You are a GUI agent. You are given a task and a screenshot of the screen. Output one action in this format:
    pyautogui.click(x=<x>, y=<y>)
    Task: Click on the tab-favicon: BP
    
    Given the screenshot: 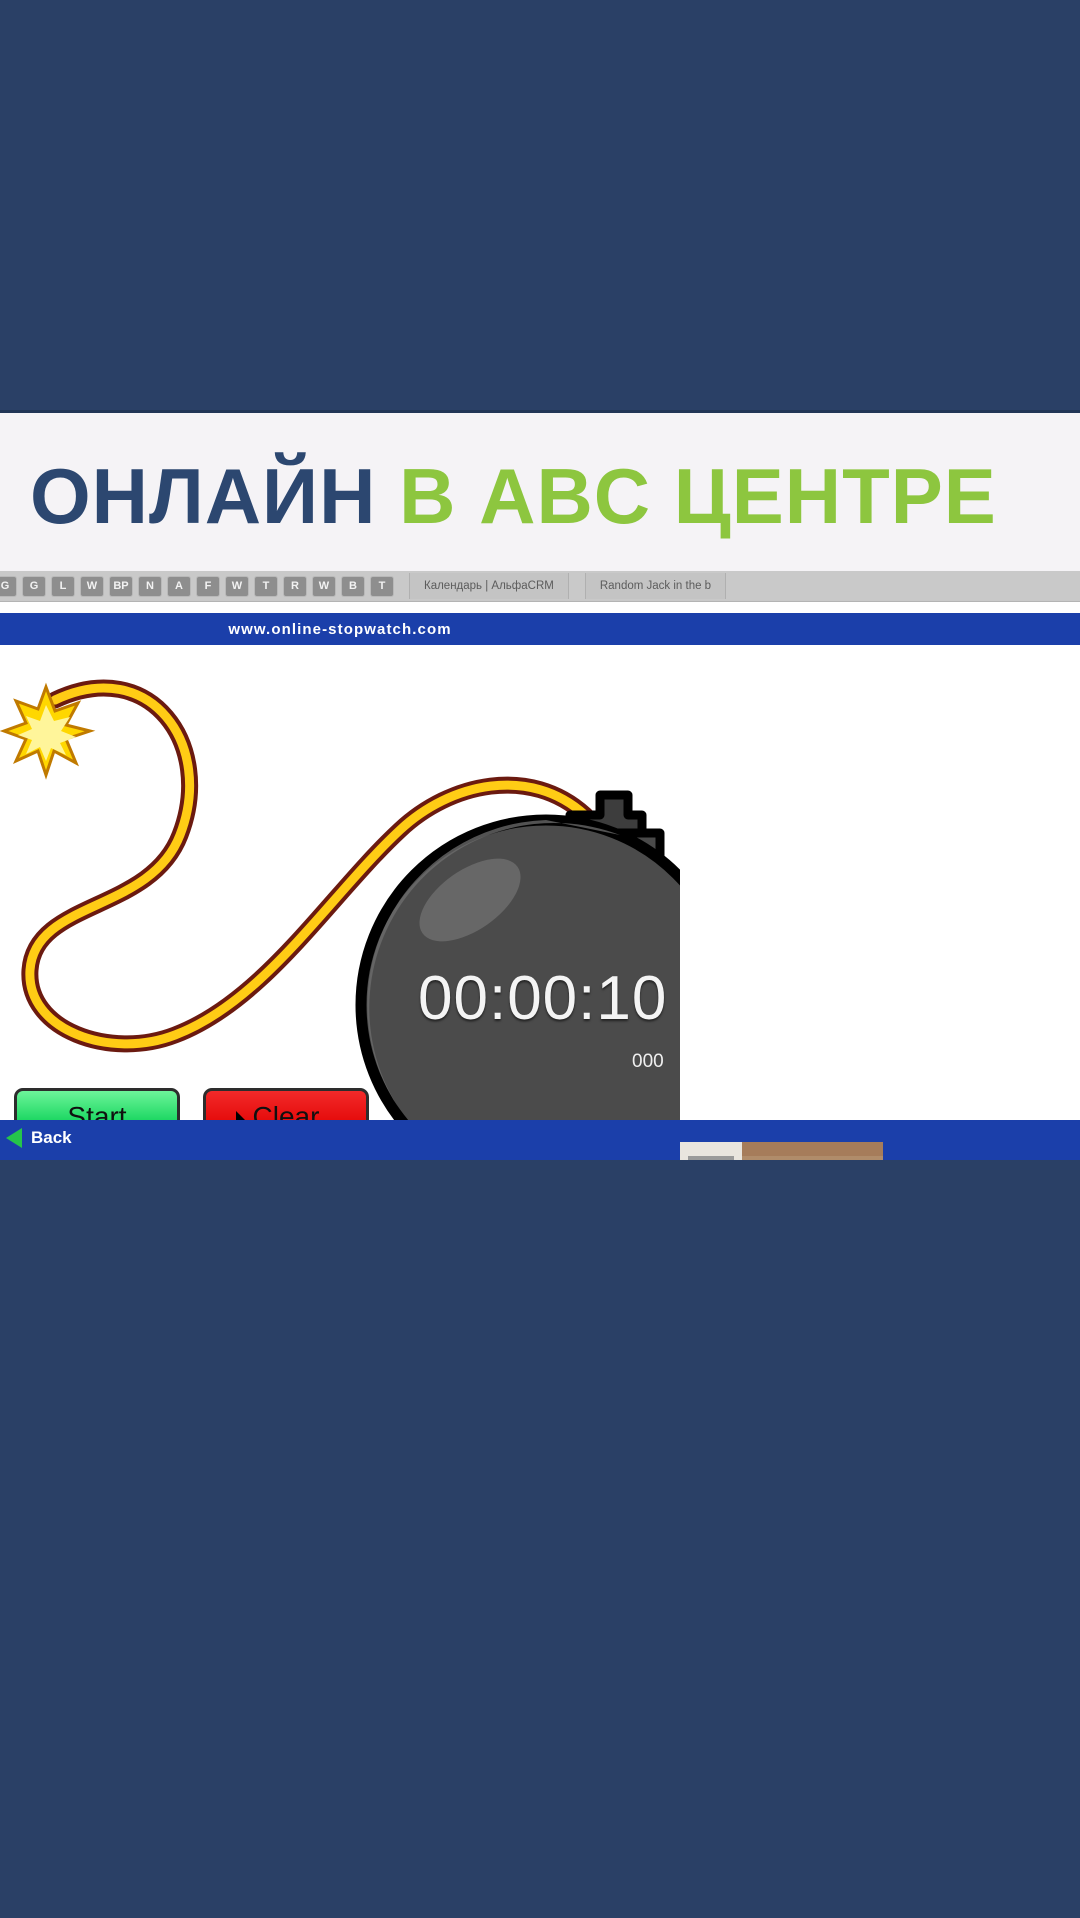 What is the action you would take?
    pyautogui.click(x=121, y=586)
    